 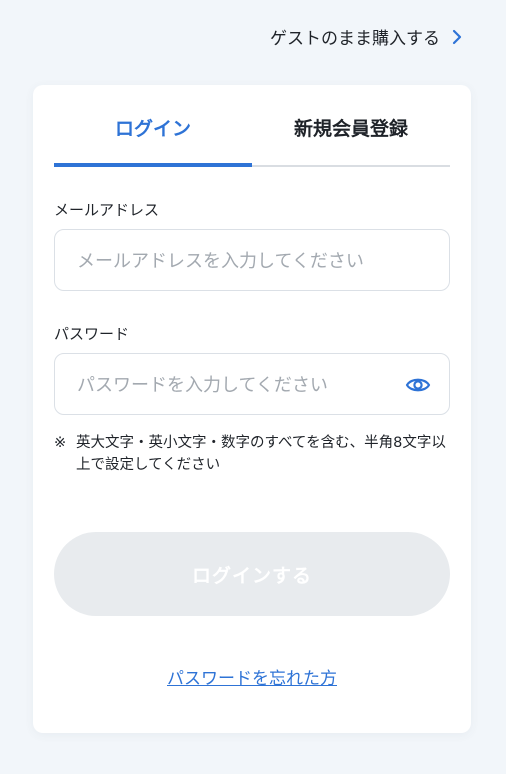 I want to click on chevron-right-icon, so click(x=457, y=36).